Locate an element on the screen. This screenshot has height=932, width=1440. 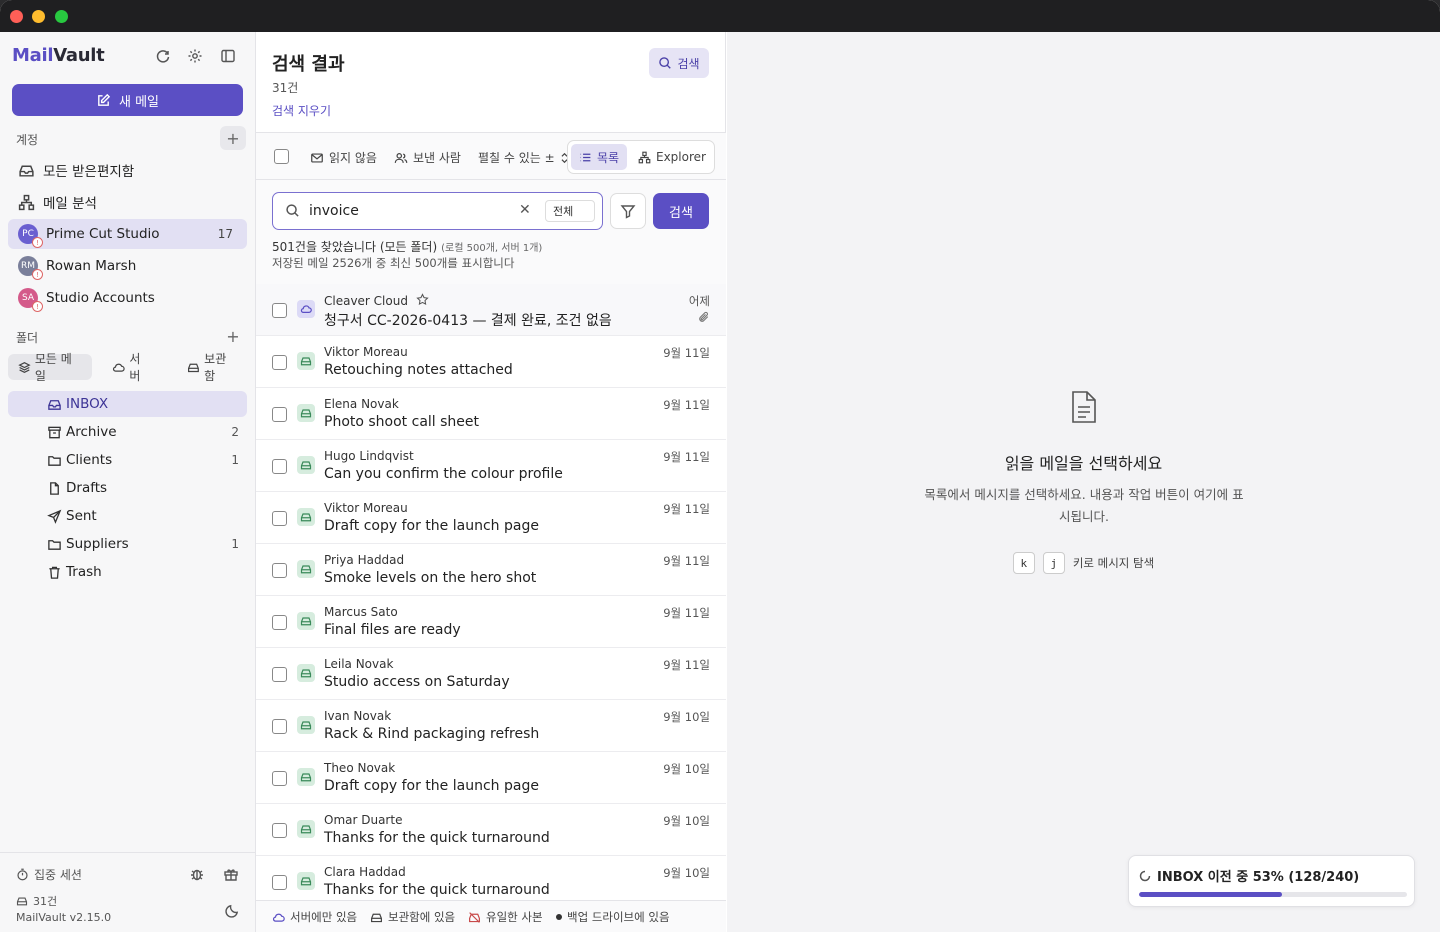
gift-icon is located at coordinates (231, 874).